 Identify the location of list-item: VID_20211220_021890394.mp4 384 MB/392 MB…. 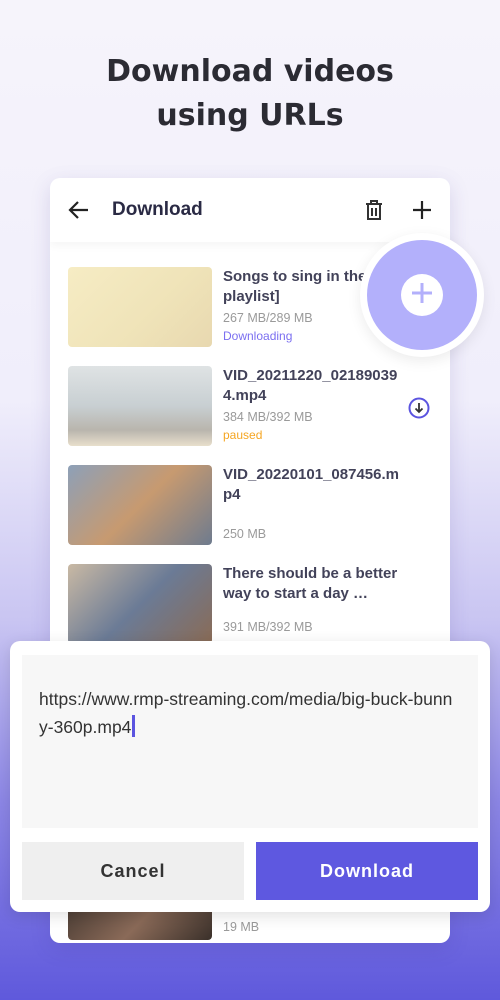
(253, 406).